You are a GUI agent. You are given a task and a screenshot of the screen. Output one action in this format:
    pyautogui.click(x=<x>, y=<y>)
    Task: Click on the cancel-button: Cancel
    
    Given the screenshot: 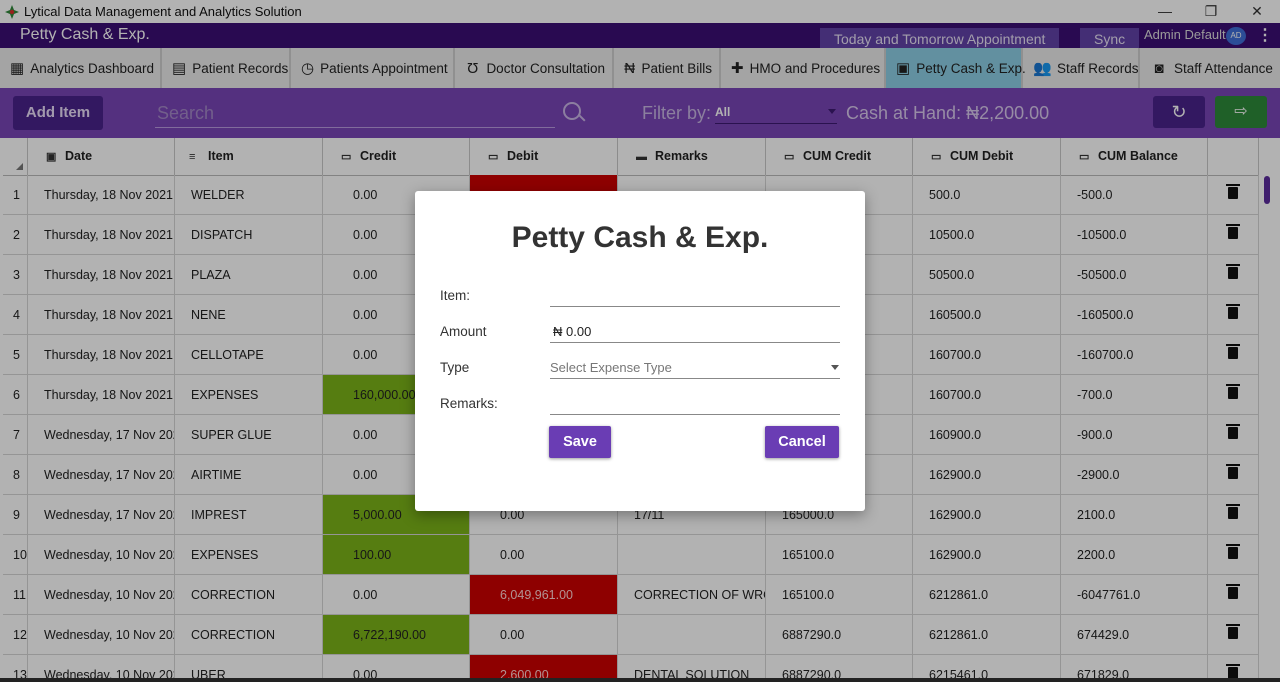 What is the action you would take?
    pyautogui.click(x=802, y=442)
    